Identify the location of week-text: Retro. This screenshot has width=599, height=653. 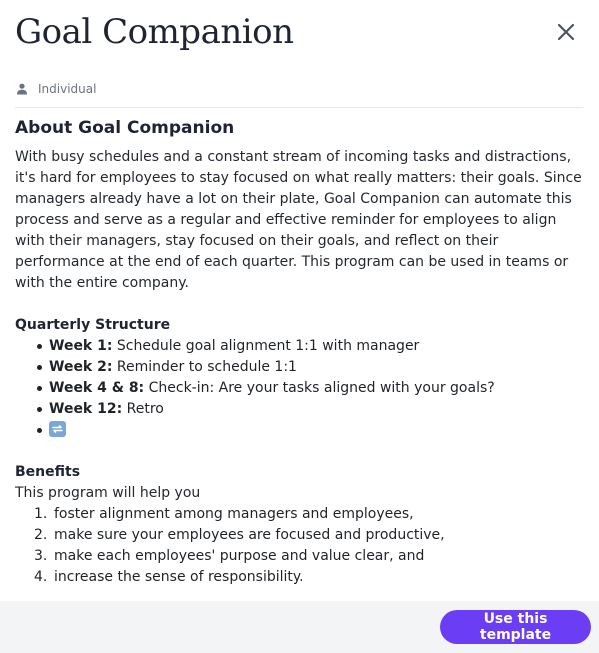
(143, 409).